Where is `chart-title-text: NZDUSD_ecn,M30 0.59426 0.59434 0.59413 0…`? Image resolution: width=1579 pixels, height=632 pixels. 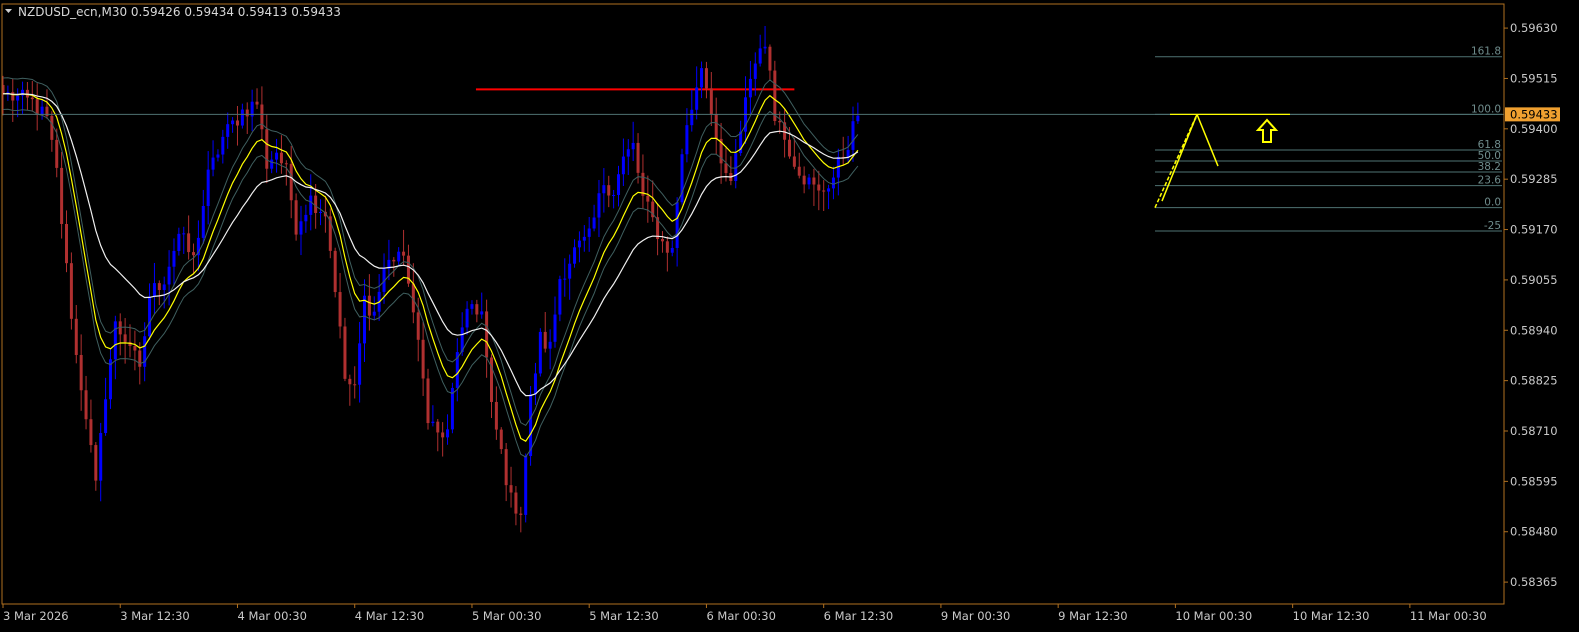 chart-title-text: NZDUSD_ecn,M30 0.59426 0.59434 0.59413 0… is located at coordinates (179, 12).